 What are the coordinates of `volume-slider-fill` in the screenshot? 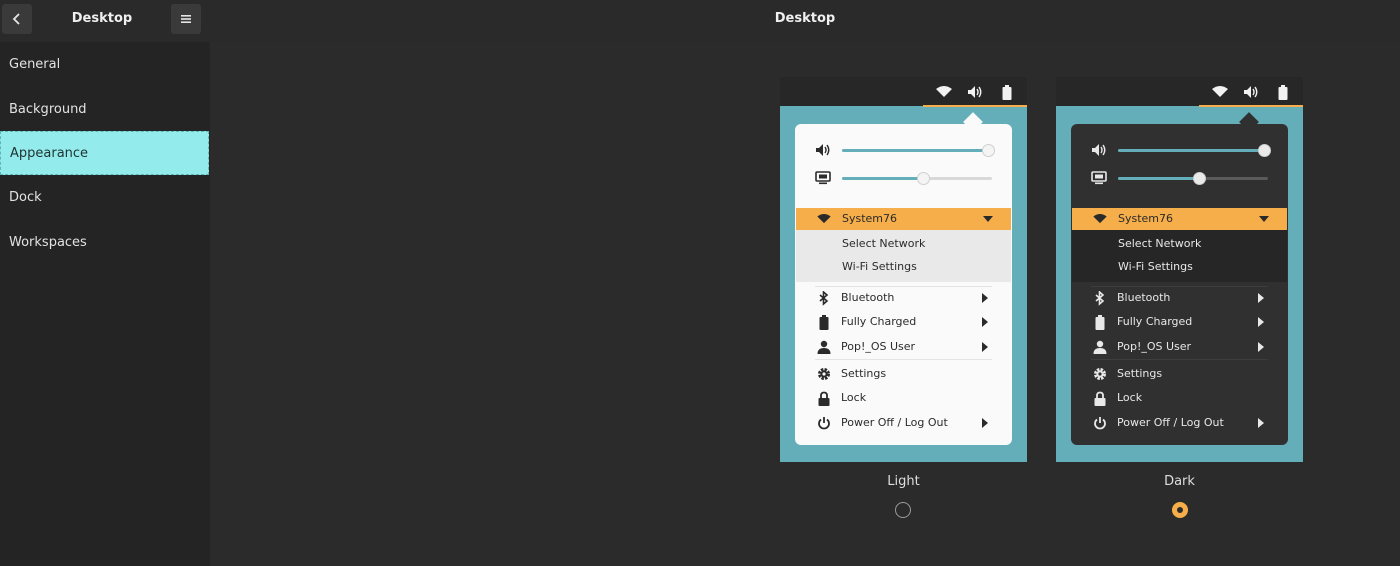 It's located at (916, 150).